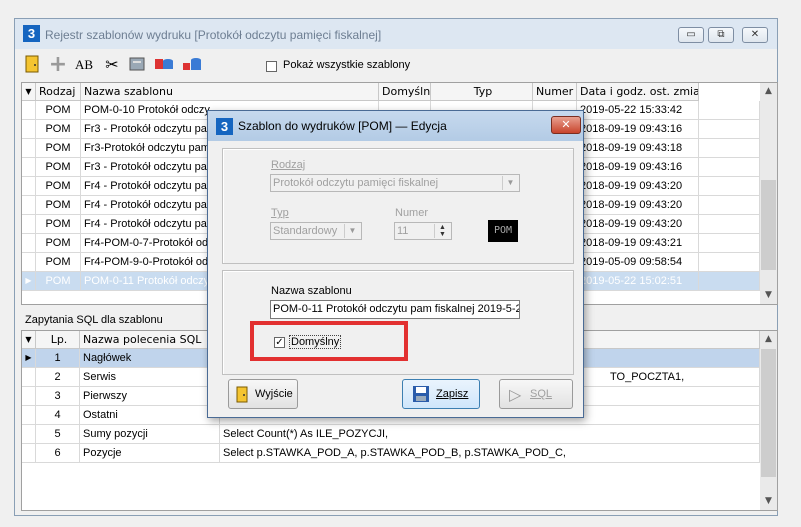 The height and width of the screenshot is (527, 801). Describe the element at coordinates (536, 394) in the screenshot. I see `sql-button: ▷ SQL` at that location.